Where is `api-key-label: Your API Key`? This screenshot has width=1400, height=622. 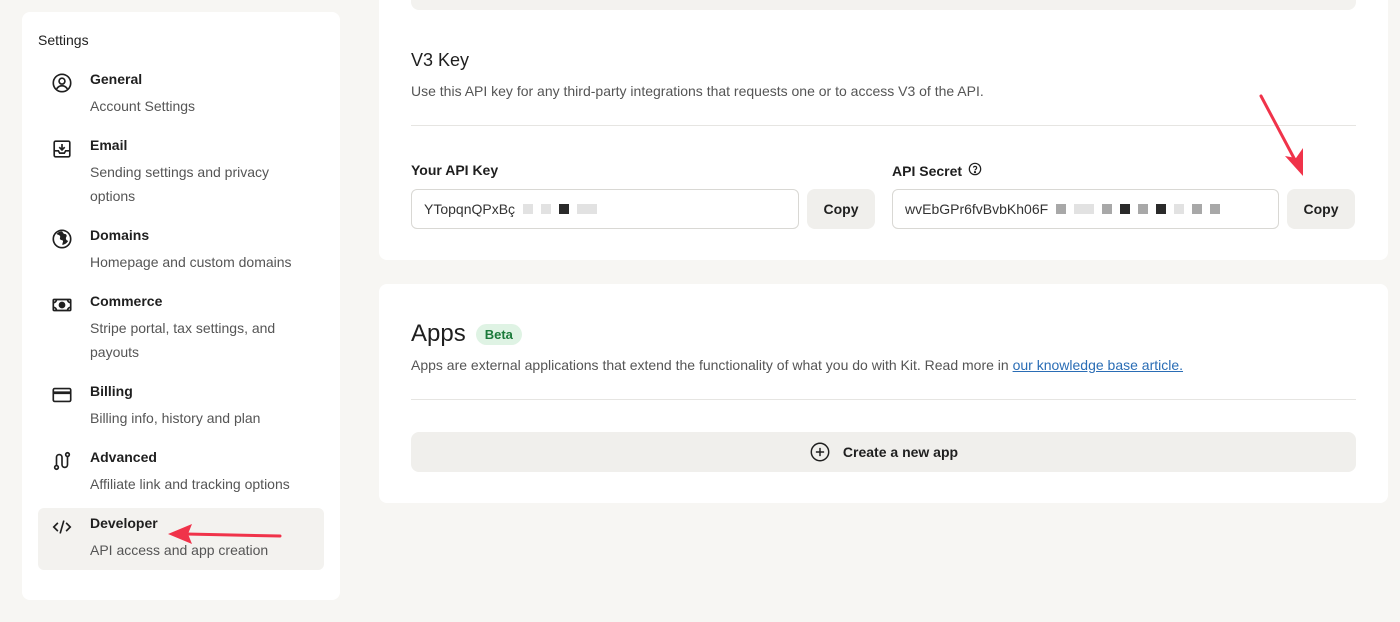
api-key-label: Your API Key is located at coordinates (454, 170).